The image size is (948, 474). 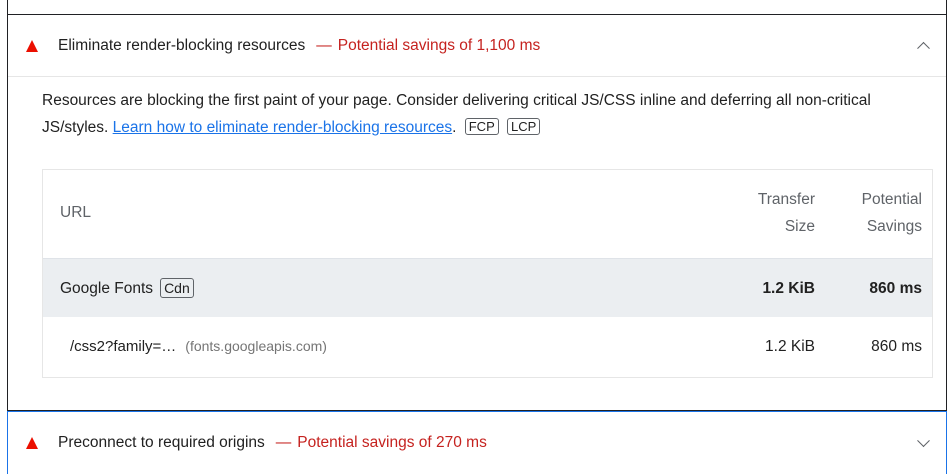 What do you see at coordinates (177, 288) in the screenshot?
I see `entity-category-badge: Cdn` at bounding box center [177, 288].